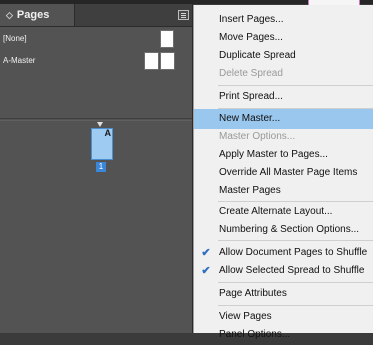 This screenshot has height=345, width=373. Describe the element at coordinates (283, 74) in the screenshot. I see `menu-item-delete-spread: Delete Spread` at that location.